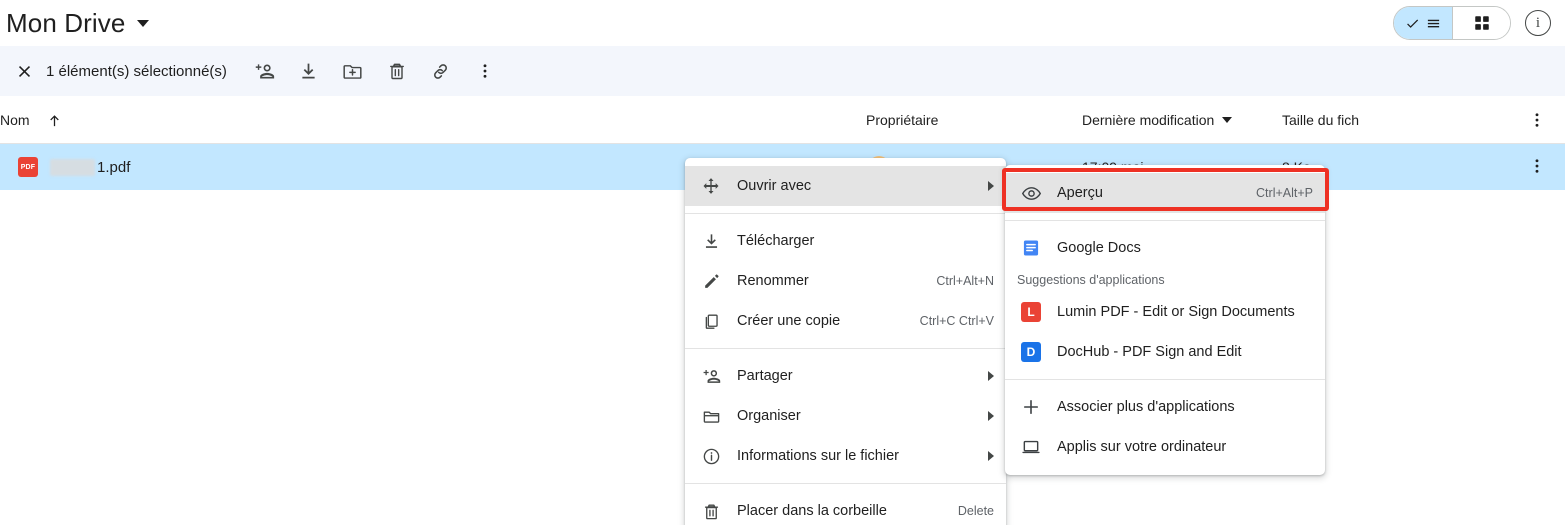 The height and width of the screenshot is (525, 1565). I want to click on folder-move-icon, so click(352, 71).